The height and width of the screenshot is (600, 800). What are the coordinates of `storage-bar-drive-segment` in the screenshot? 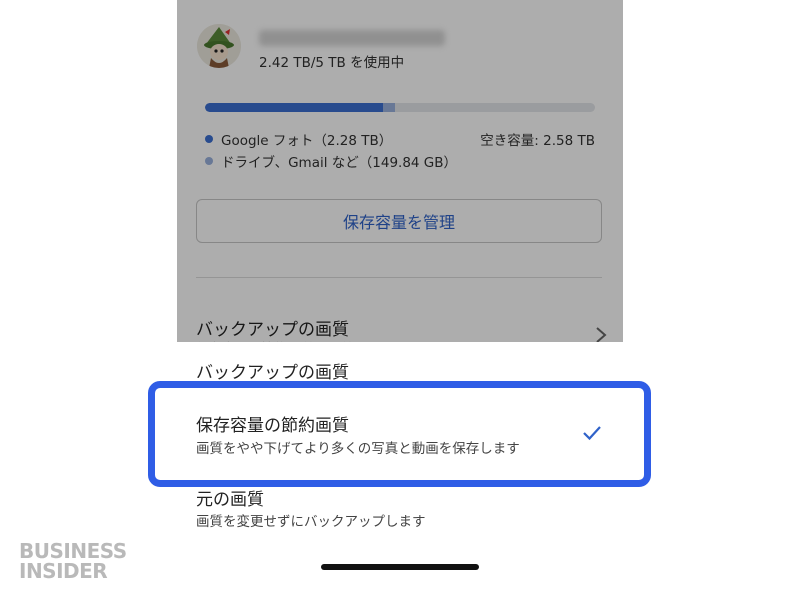 It's located at (388, 107).